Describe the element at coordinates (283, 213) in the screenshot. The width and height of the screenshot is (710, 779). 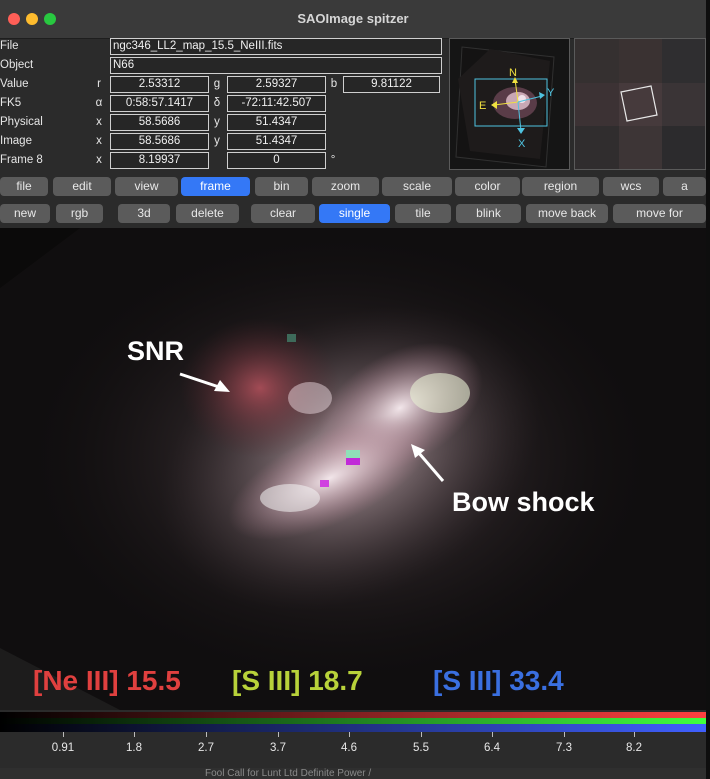
I see `frame-button-clear: clear` at that location.